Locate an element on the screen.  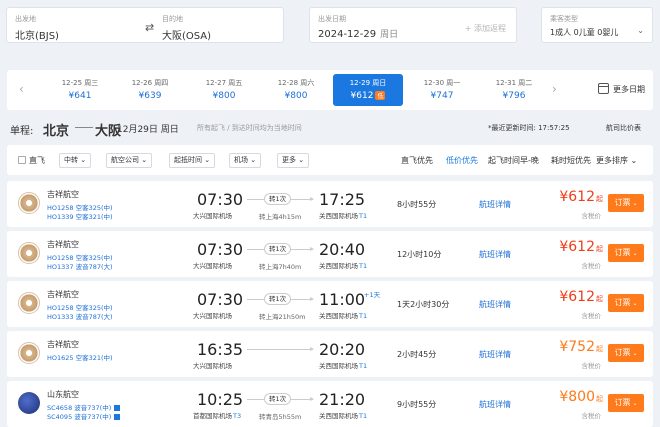
price-suffix: 起 is located at coordinates (599, 349).